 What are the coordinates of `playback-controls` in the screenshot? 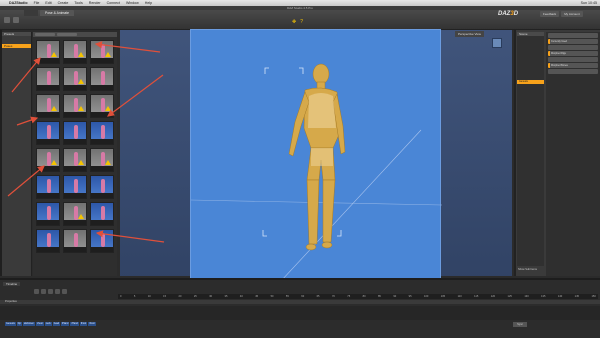 It's located at (50, 291).